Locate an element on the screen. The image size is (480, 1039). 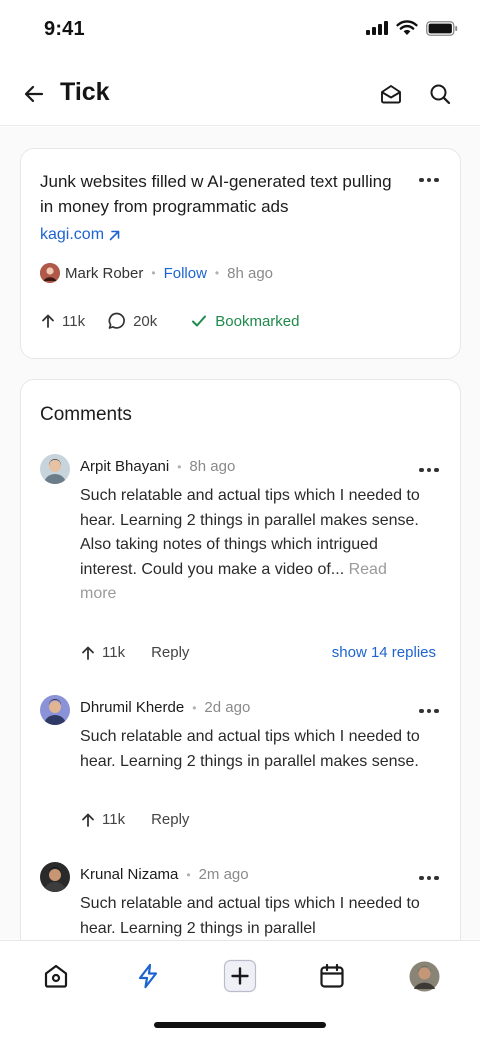
home-icon is located at coordinates (56, 976).